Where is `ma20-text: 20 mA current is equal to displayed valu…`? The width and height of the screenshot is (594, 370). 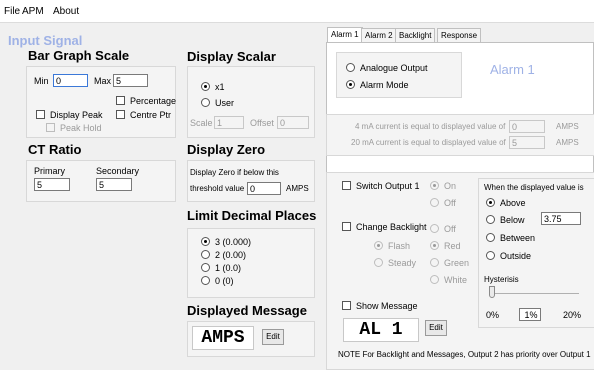
ma20-text: 20 mA current is equal to displayed valu… is located at coordinates (428, 142).